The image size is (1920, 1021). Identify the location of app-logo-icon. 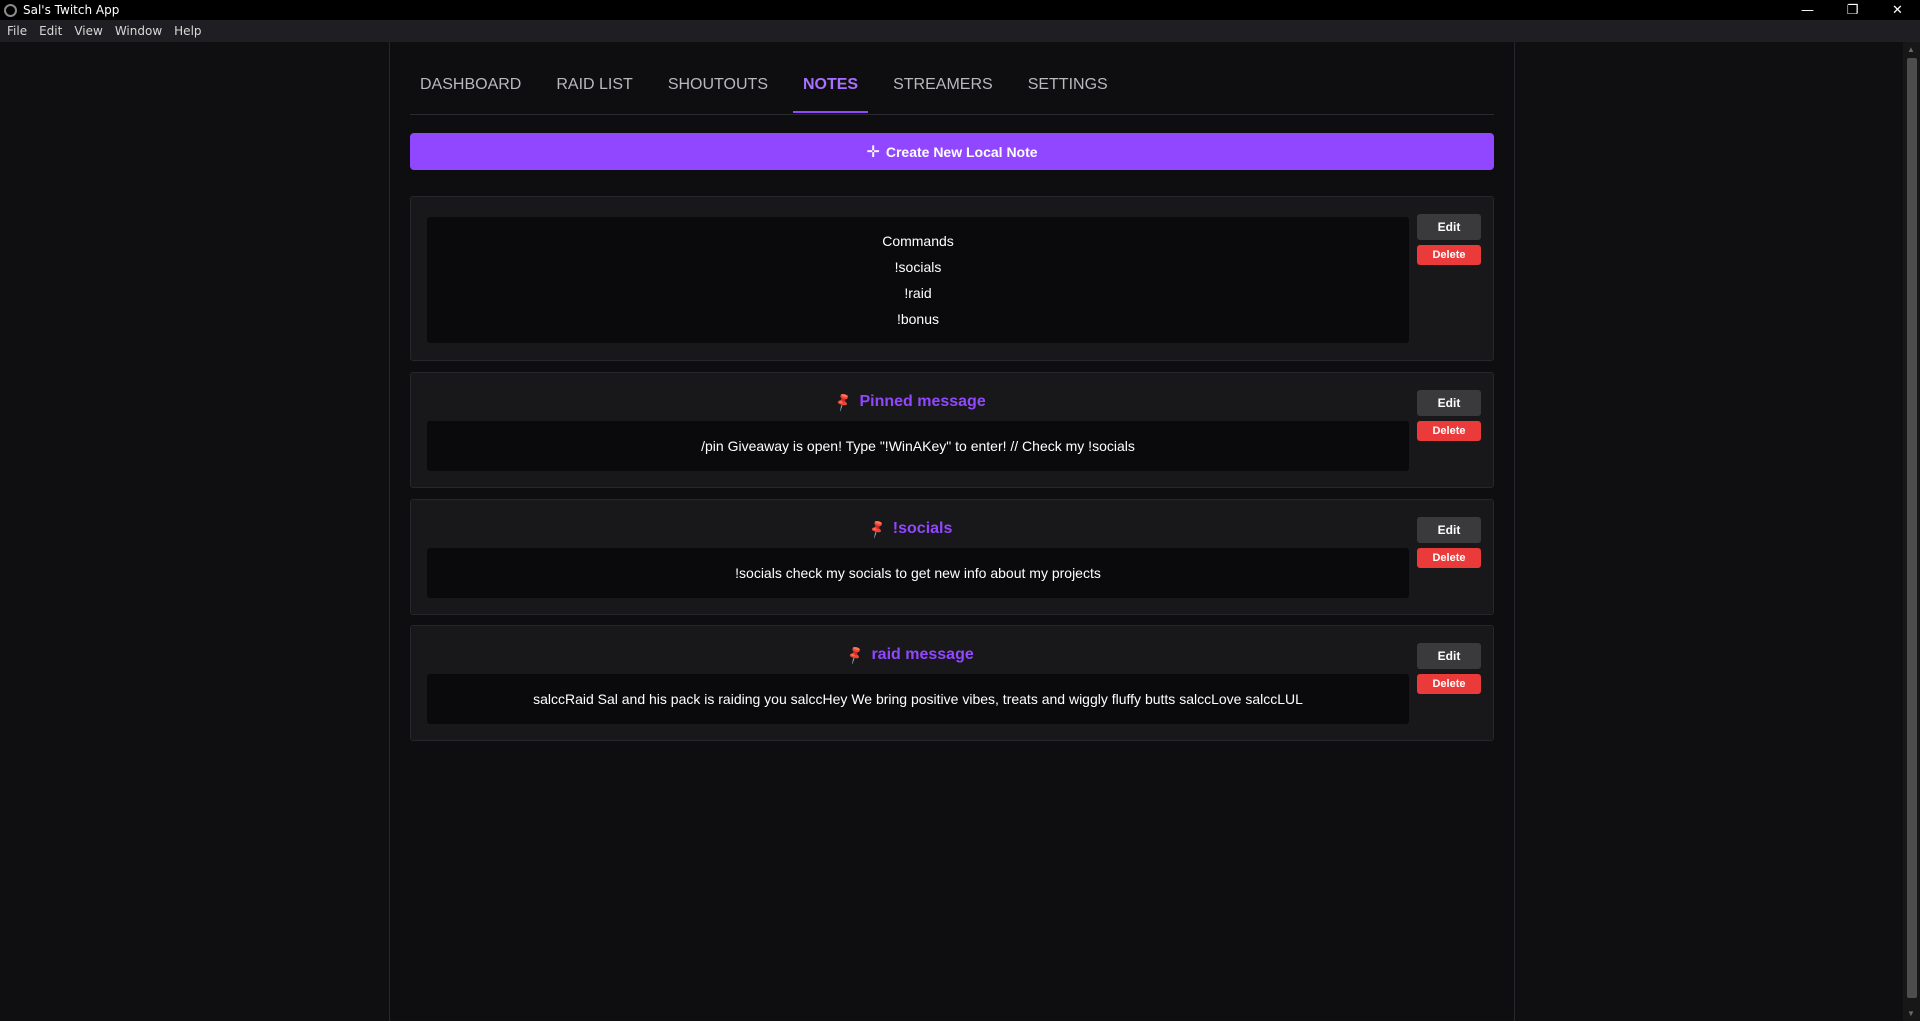
(10, 10).